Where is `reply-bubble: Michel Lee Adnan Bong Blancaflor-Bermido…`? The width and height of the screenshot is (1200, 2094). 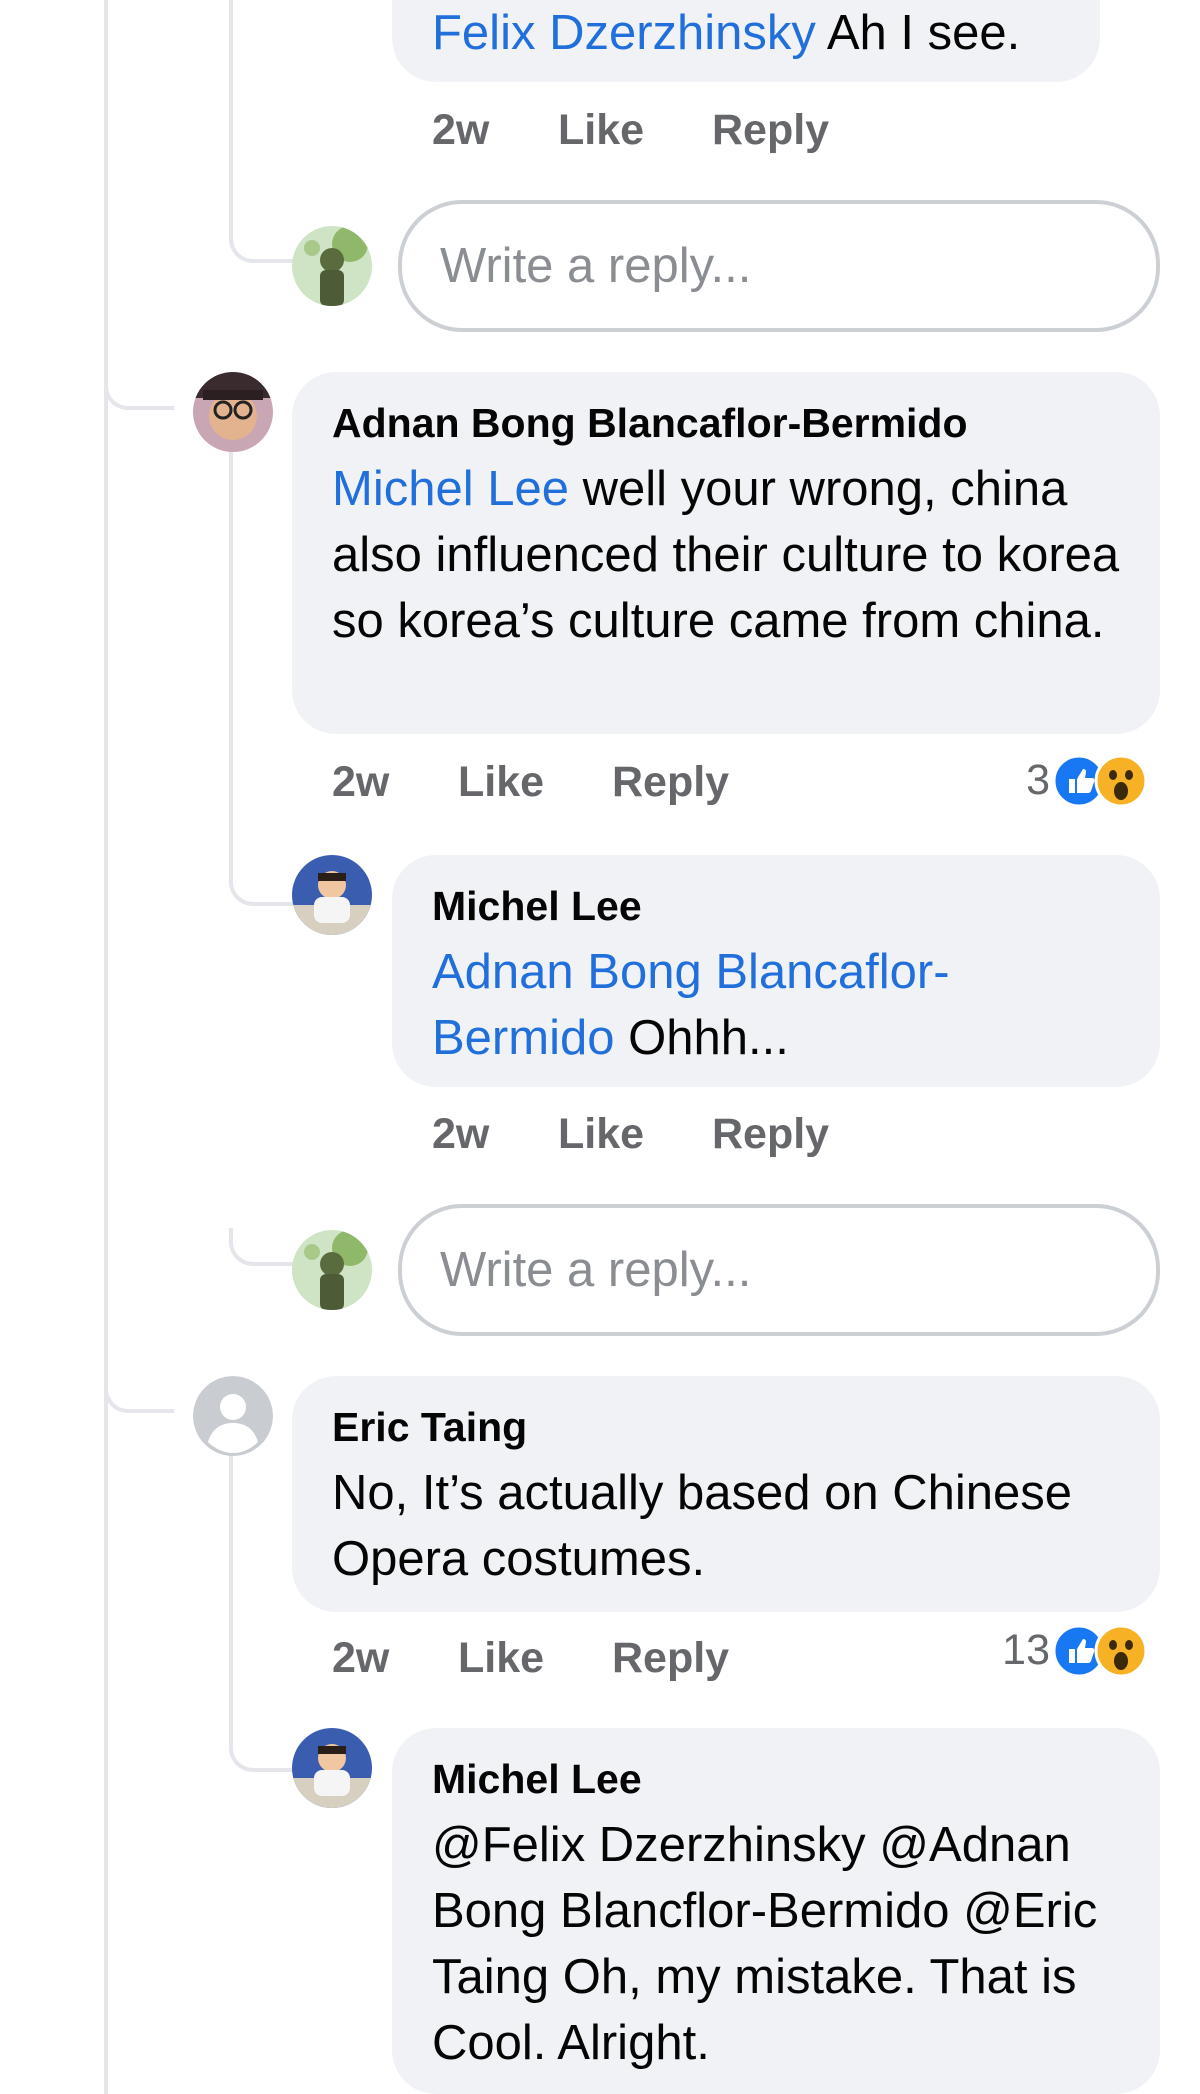 reply-bubble: Michel Lee Adnan Bong Blancaflor-Bermido… is located at coordinates (776, 971).